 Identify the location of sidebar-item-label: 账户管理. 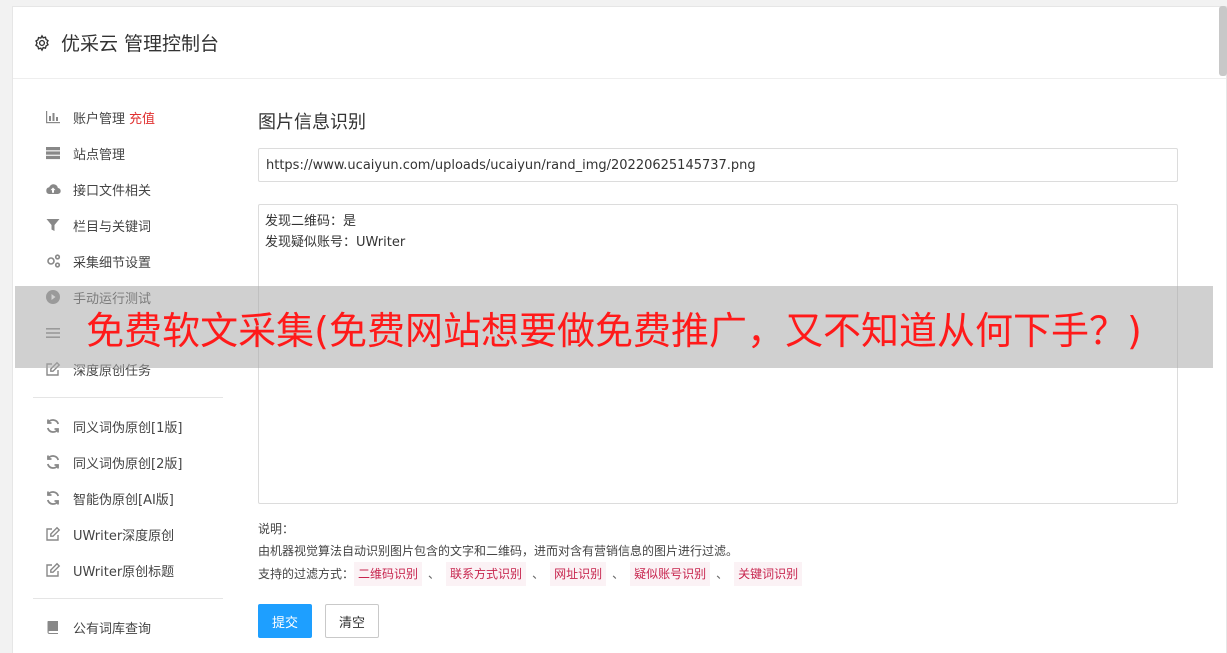
(99, 119).